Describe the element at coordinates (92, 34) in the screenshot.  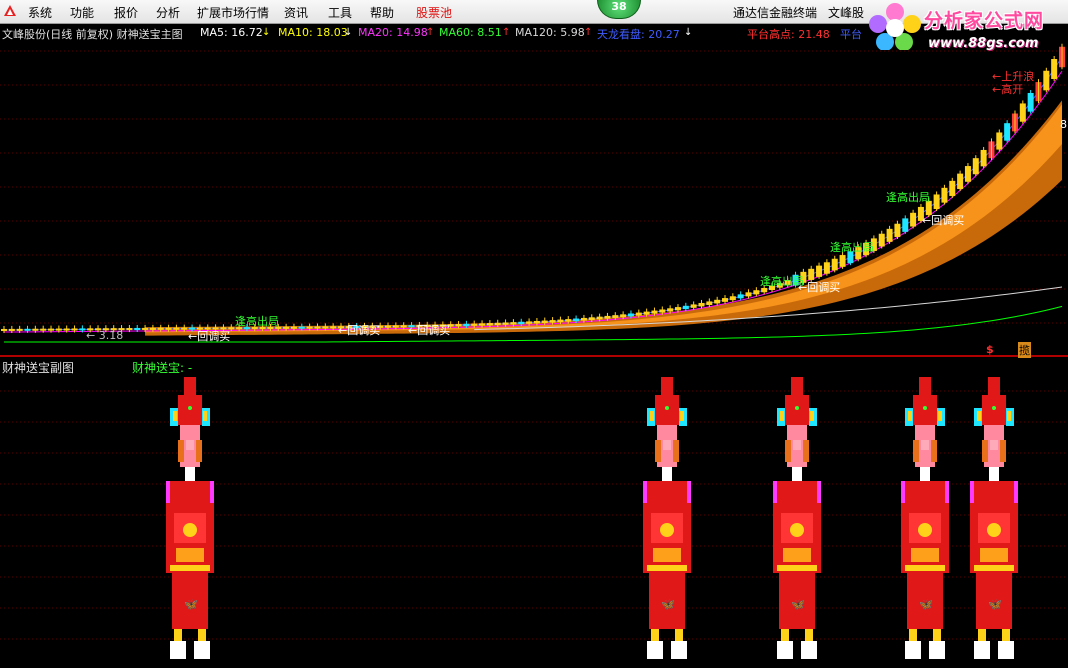
I see `main-chart-title: 文峰股份(日线 前复权) 财神送宝主图` at that location.